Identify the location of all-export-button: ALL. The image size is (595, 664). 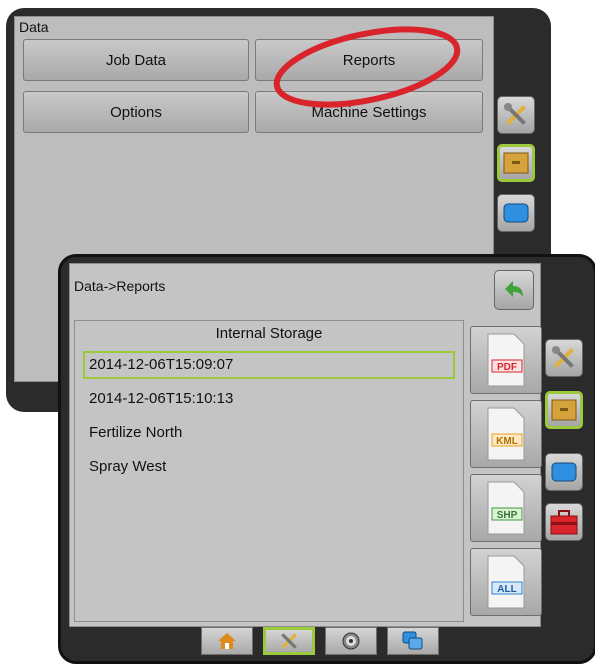
(506, 582).